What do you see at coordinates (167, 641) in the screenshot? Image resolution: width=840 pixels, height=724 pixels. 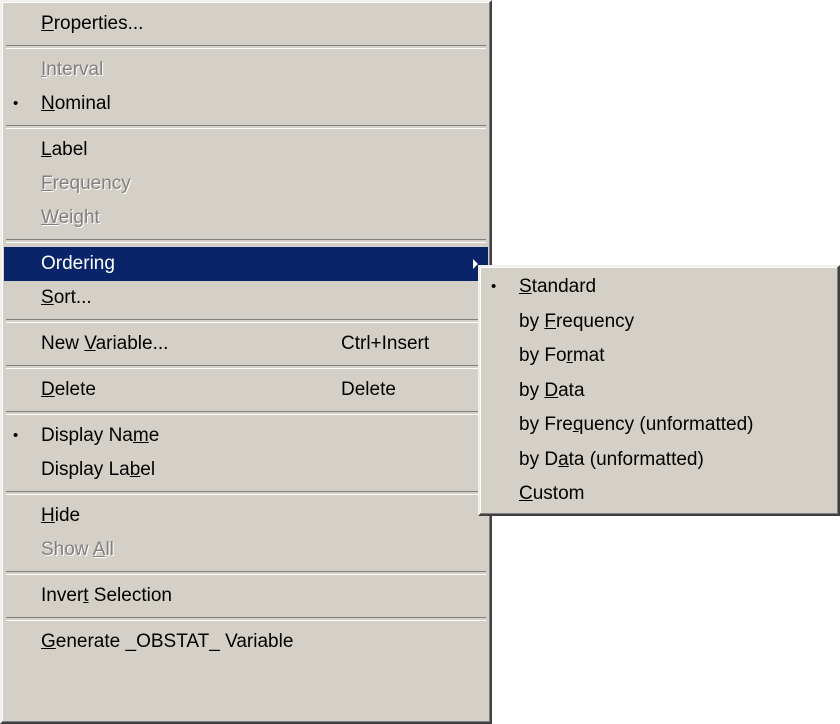 I see `menu-item-label: Generate _OBSTAT_ Variable` at bounding box center [167, 641].